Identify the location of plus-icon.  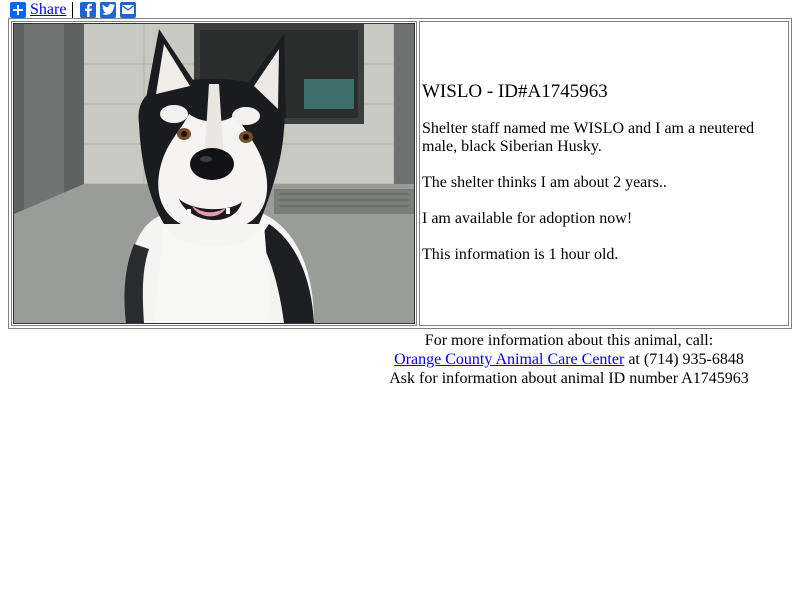
(18, 9).